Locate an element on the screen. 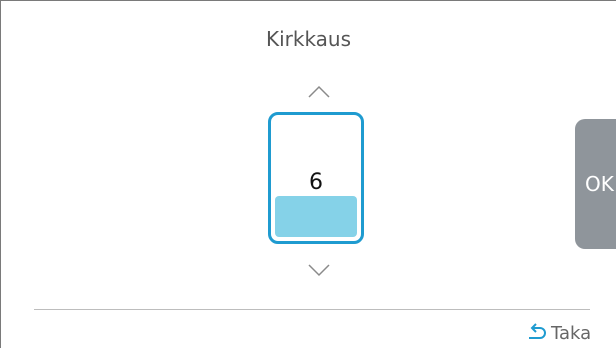  decrease-button is located at coordinates (319, 270).